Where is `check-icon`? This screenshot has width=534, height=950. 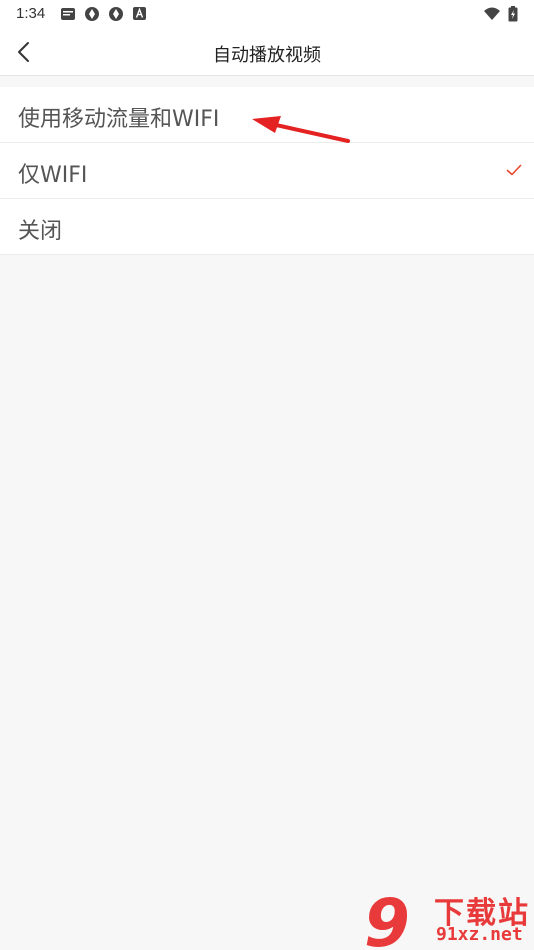 check-icon is located at coordinates (514, 170).